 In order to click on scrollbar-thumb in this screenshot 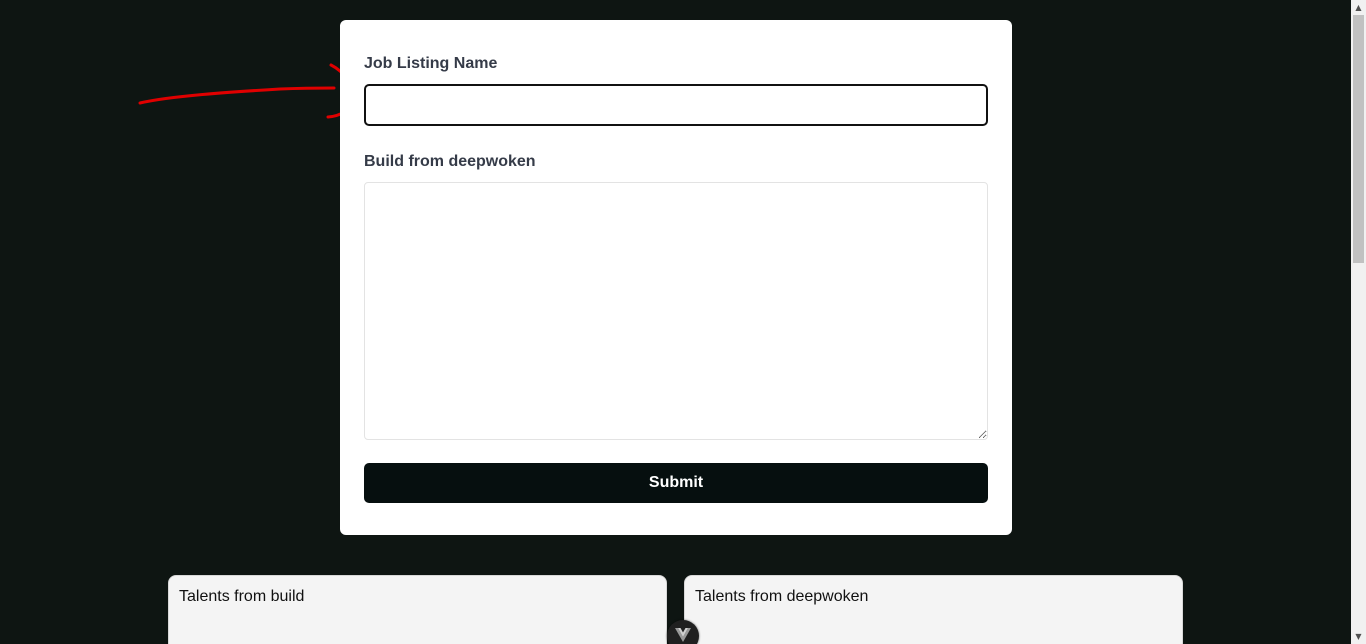, I will do `click(1358, 139)`.